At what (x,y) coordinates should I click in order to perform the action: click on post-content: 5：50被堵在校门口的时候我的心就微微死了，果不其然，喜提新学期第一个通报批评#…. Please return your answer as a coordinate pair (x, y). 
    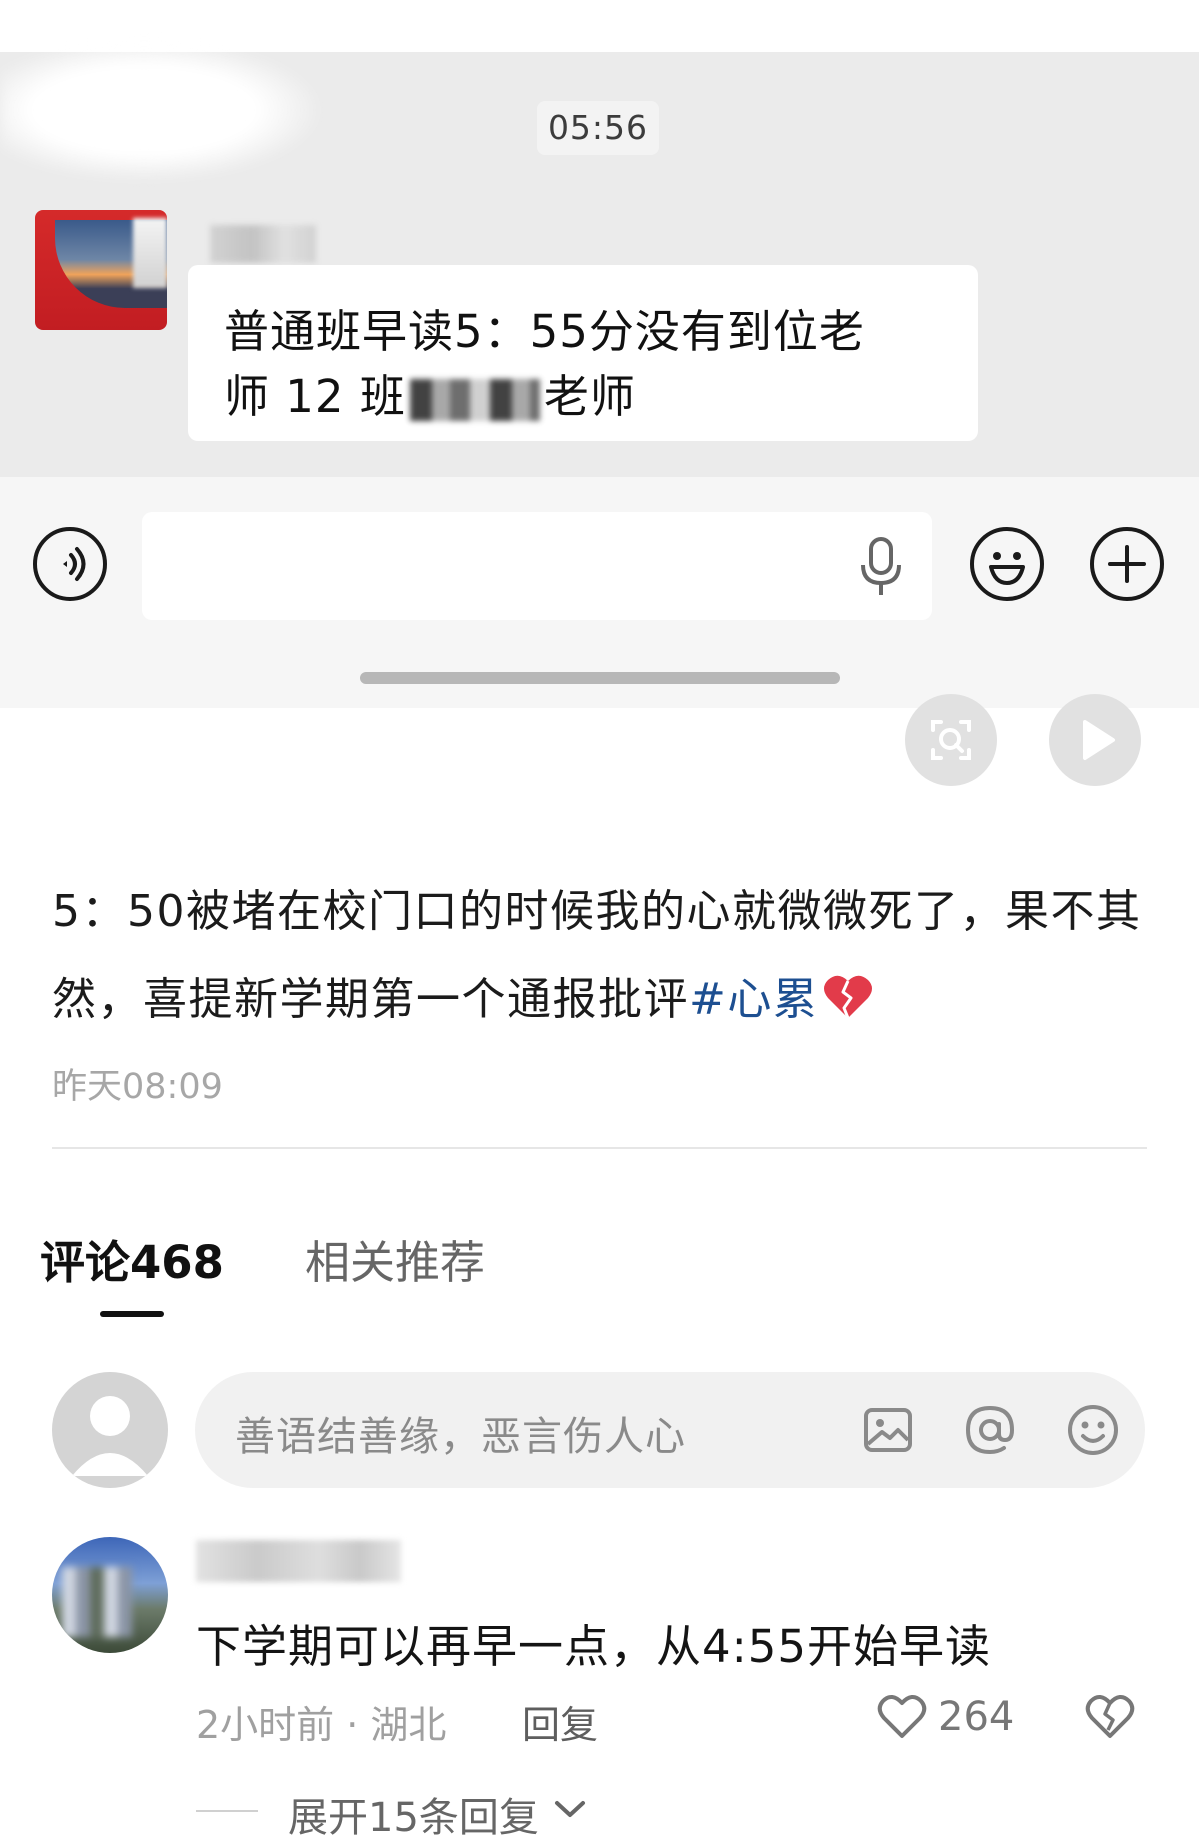
    Looking at the image, I should click on (607, 956).